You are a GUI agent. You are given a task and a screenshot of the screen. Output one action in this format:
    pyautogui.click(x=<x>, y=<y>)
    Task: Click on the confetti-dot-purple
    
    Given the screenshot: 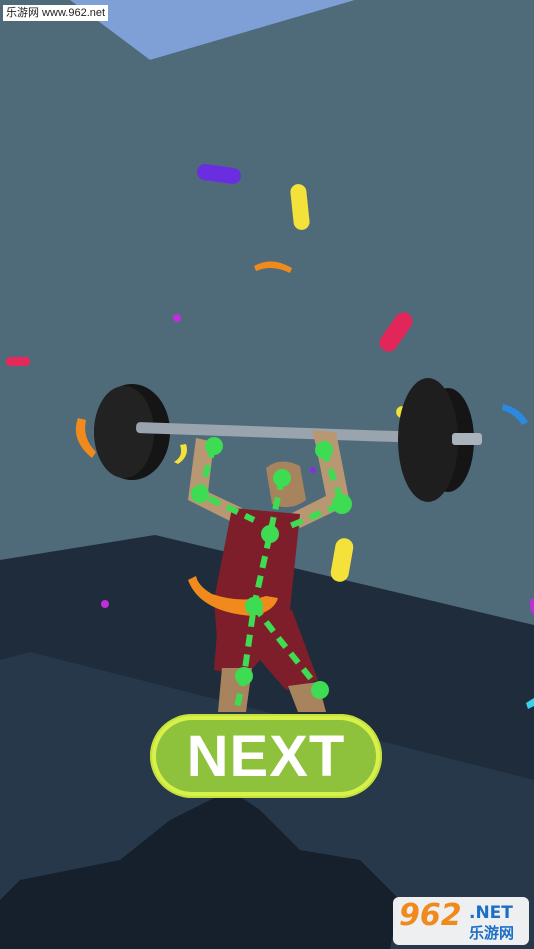 What is the action you would take?
    pyautogui.click(x=105, y=604)
    